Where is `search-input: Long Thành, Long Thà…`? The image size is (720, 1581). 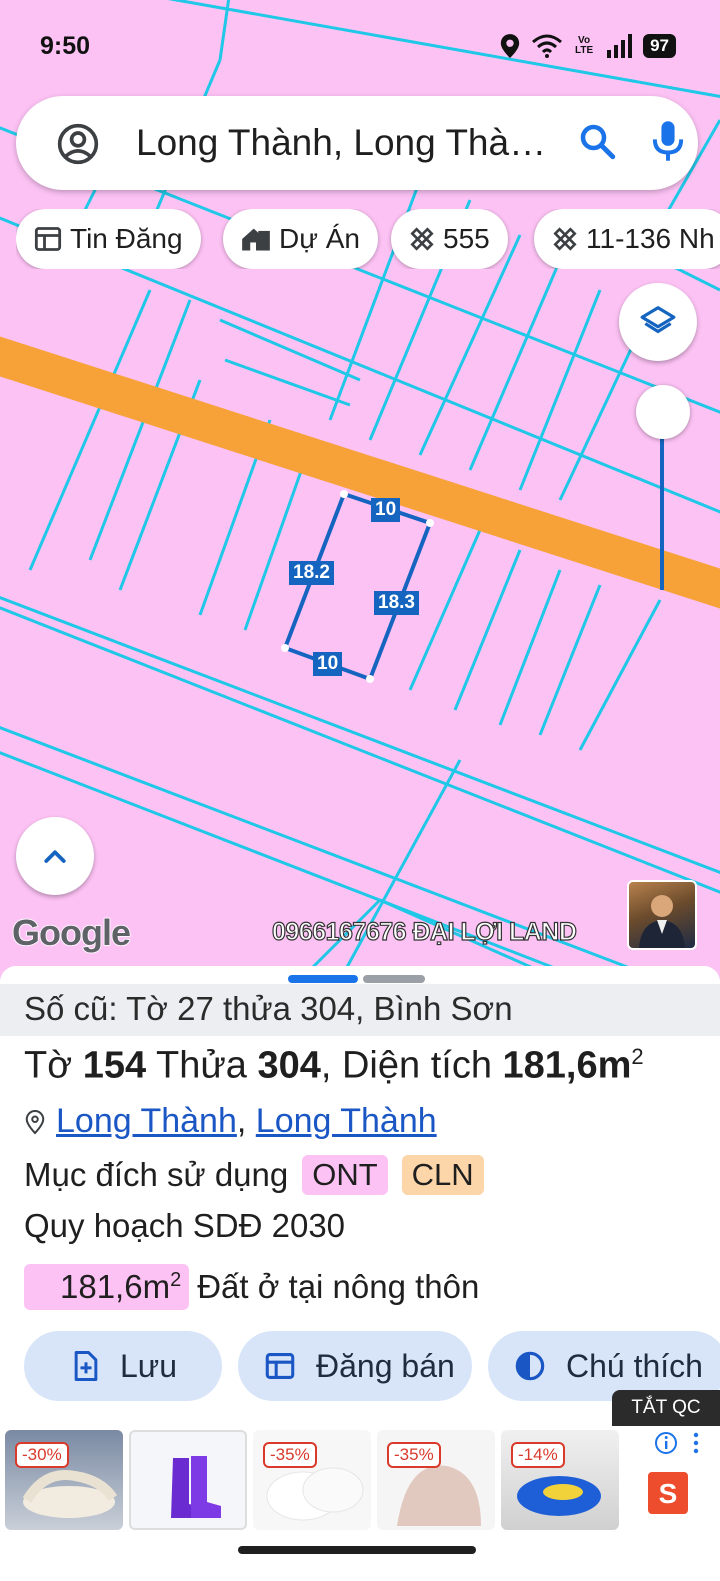 search-input: Long Thành, Long Thà… is located at coordinates (356, 143).